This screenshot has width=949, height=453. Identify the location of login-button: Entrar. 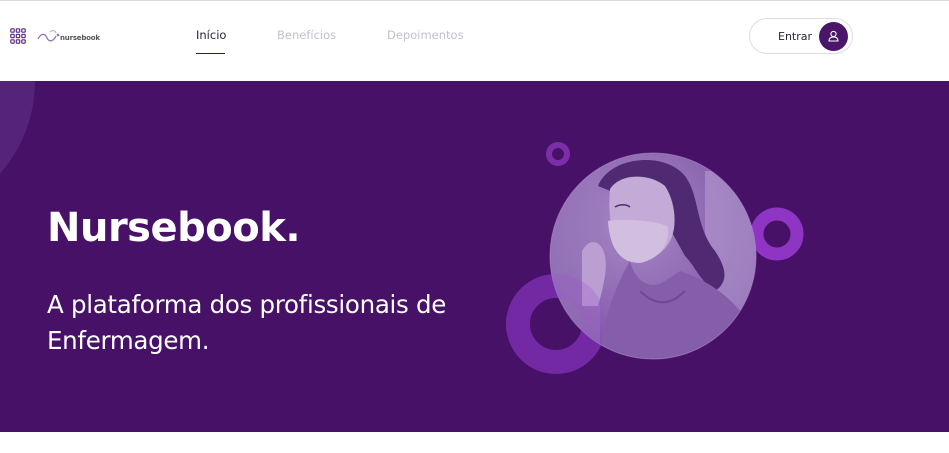
(801, 36).